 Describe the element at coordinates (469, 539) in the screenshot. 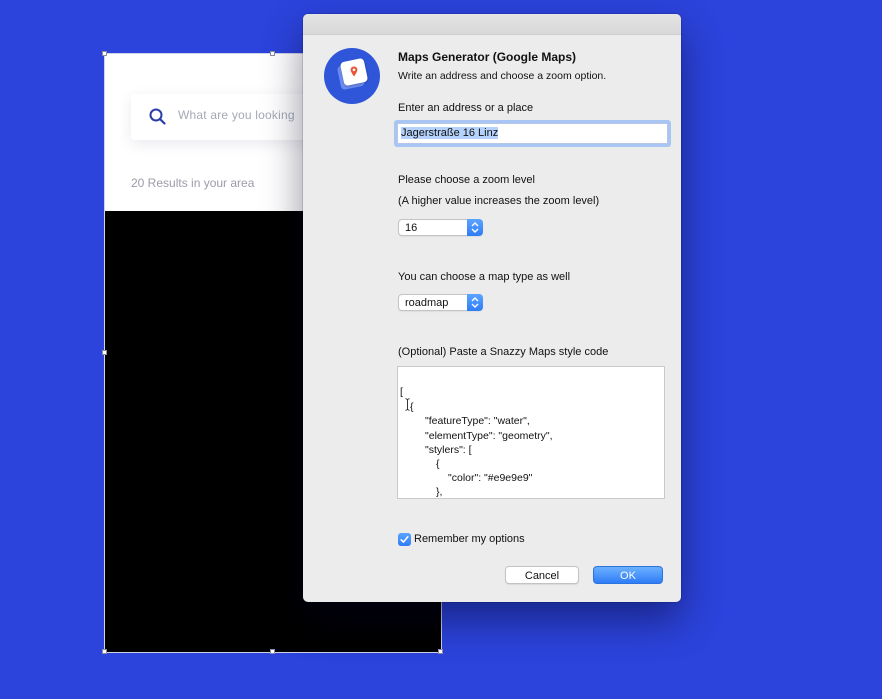

I see `remember-options-label: Remember my options` at that location.